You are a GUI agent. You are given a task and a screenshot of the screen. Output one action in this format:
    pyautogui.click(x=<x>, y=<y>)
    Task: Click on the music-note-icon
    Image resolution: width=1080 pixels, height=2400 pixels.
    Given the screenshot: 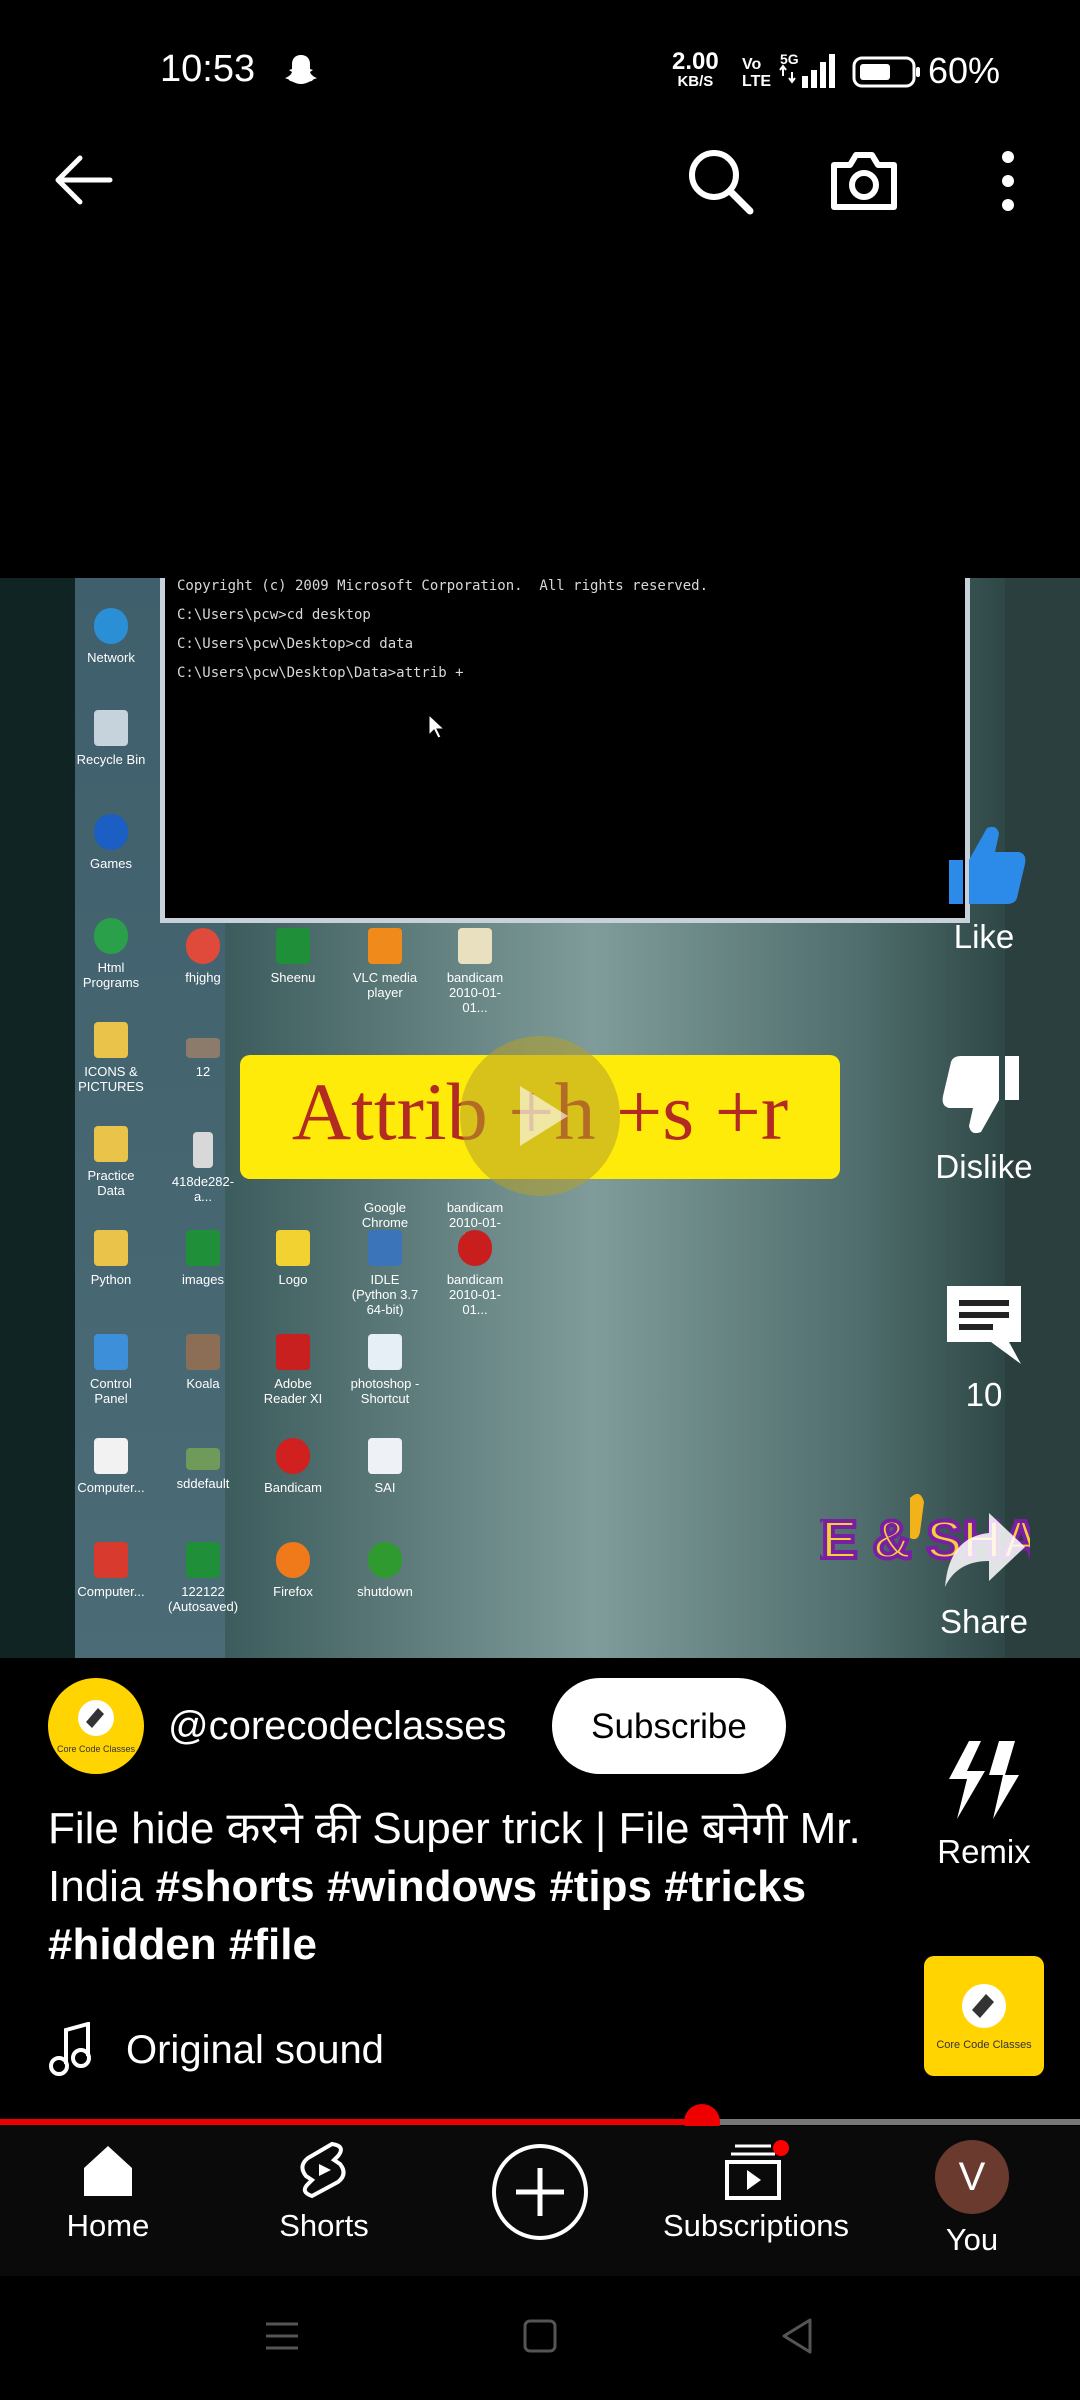 What is the action you would take?
    pyautogui.click(x=70, y=2049)
    